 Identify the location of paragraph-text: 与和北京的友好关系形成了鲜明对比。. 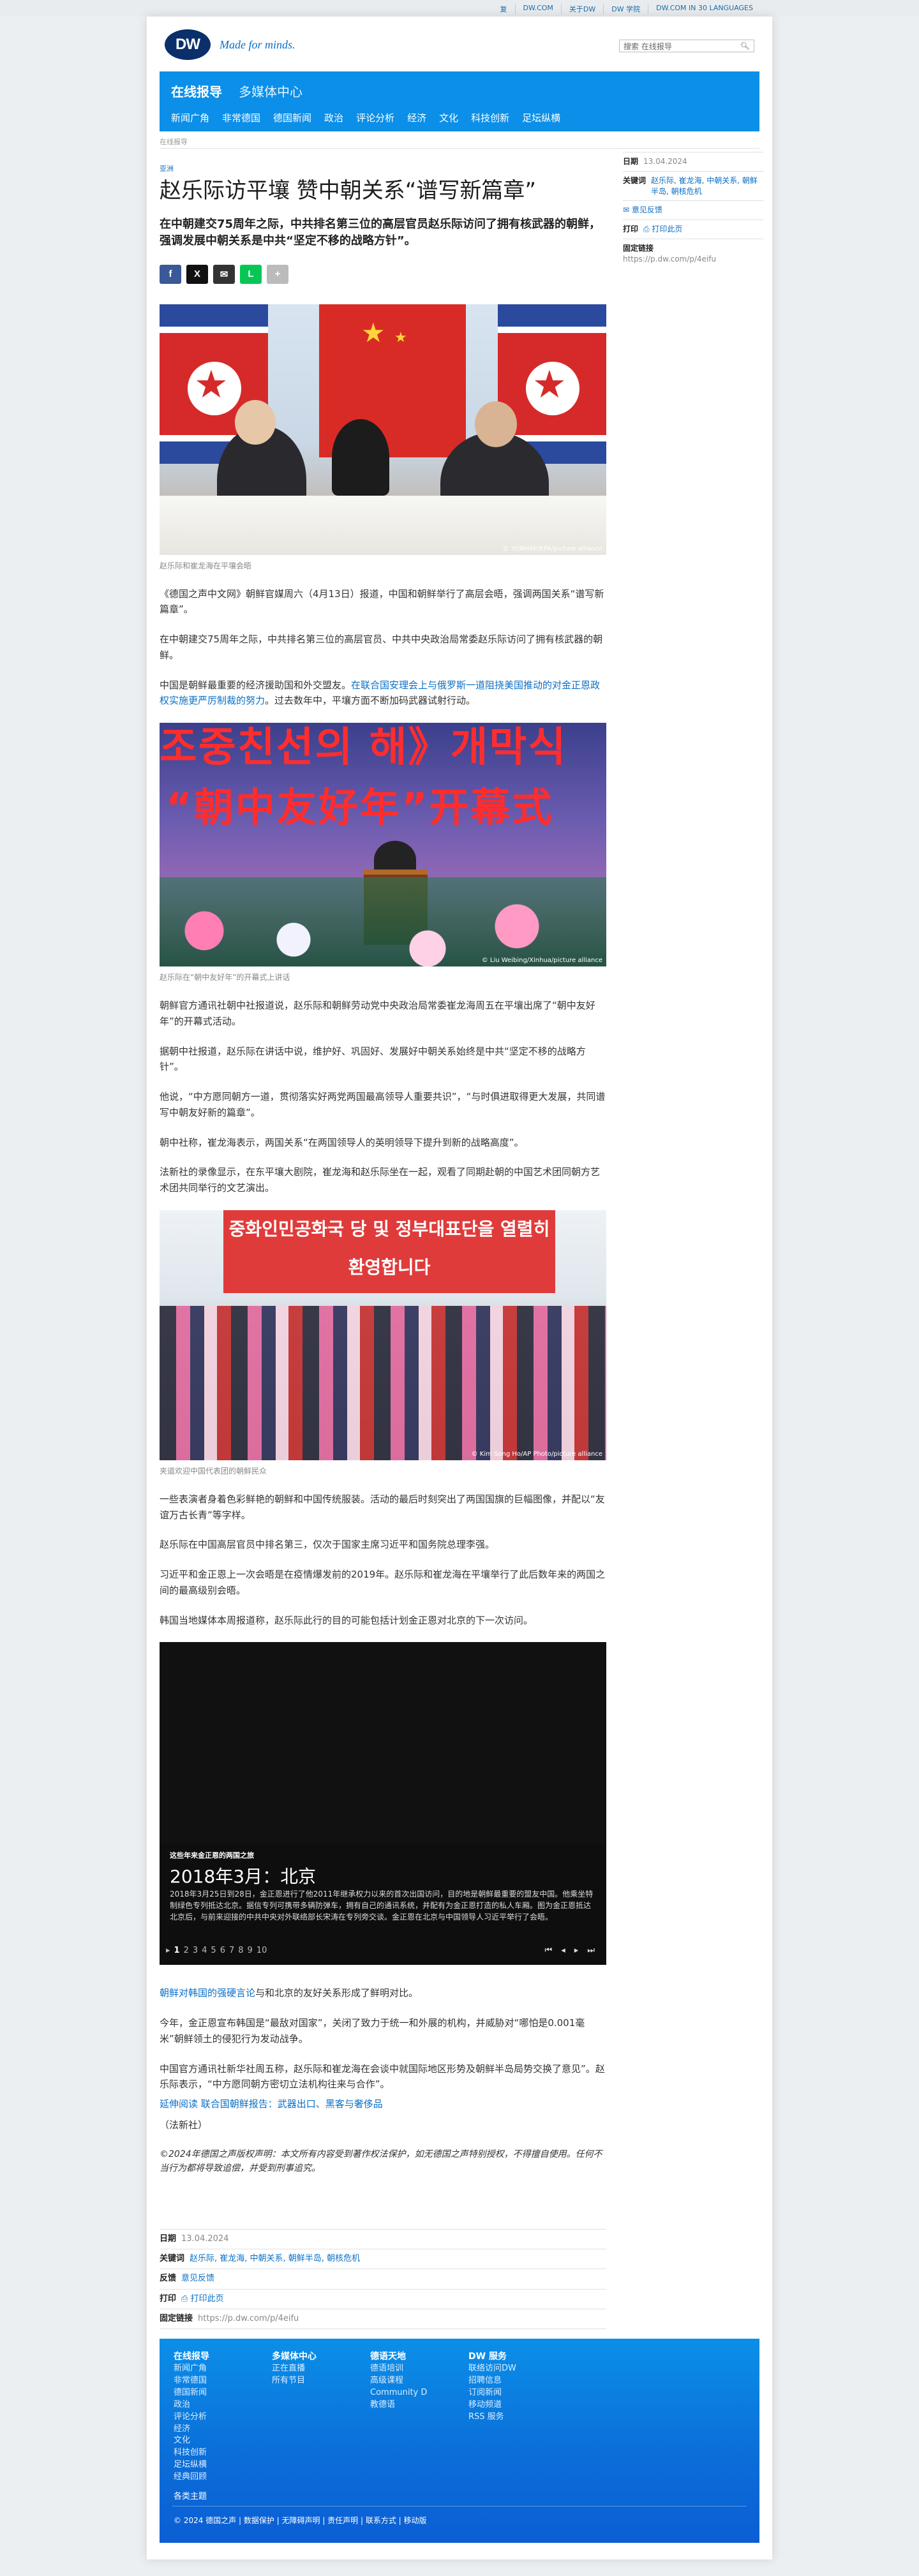
(337, 1993).